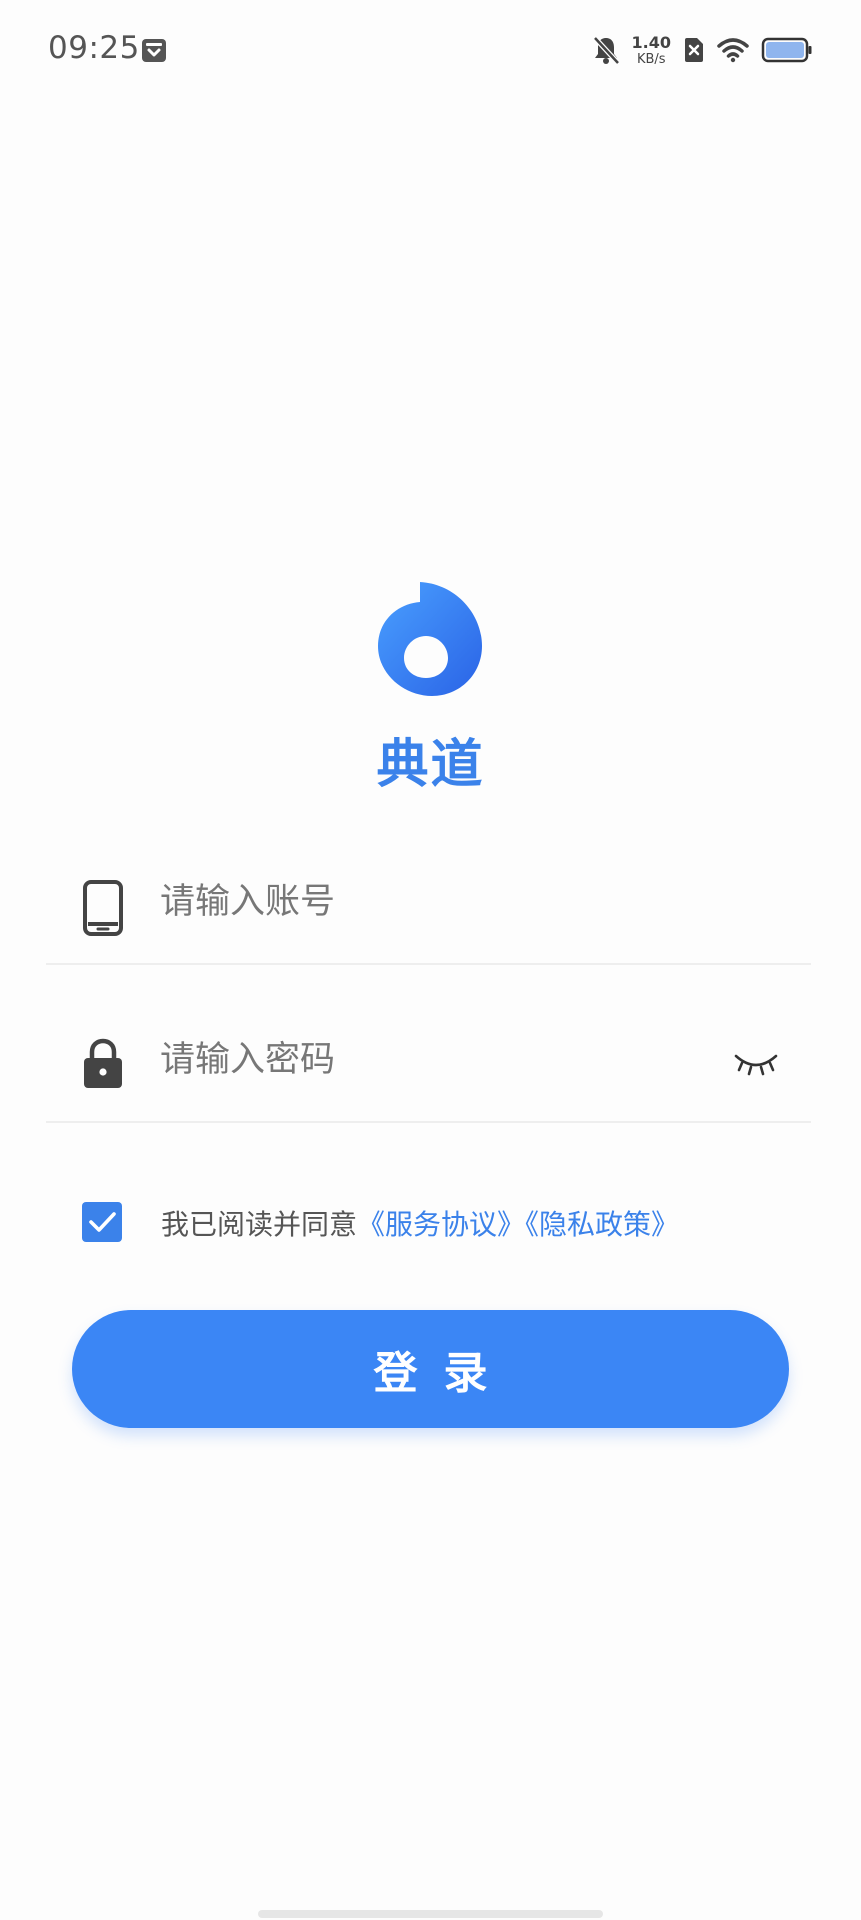 Image resolution: width=861 pixels, height=1920 pixels. What do you see at coordinates (606, 50) in the screenshot?
I see `bell-muted-icon` at bounding box center [606, 50].